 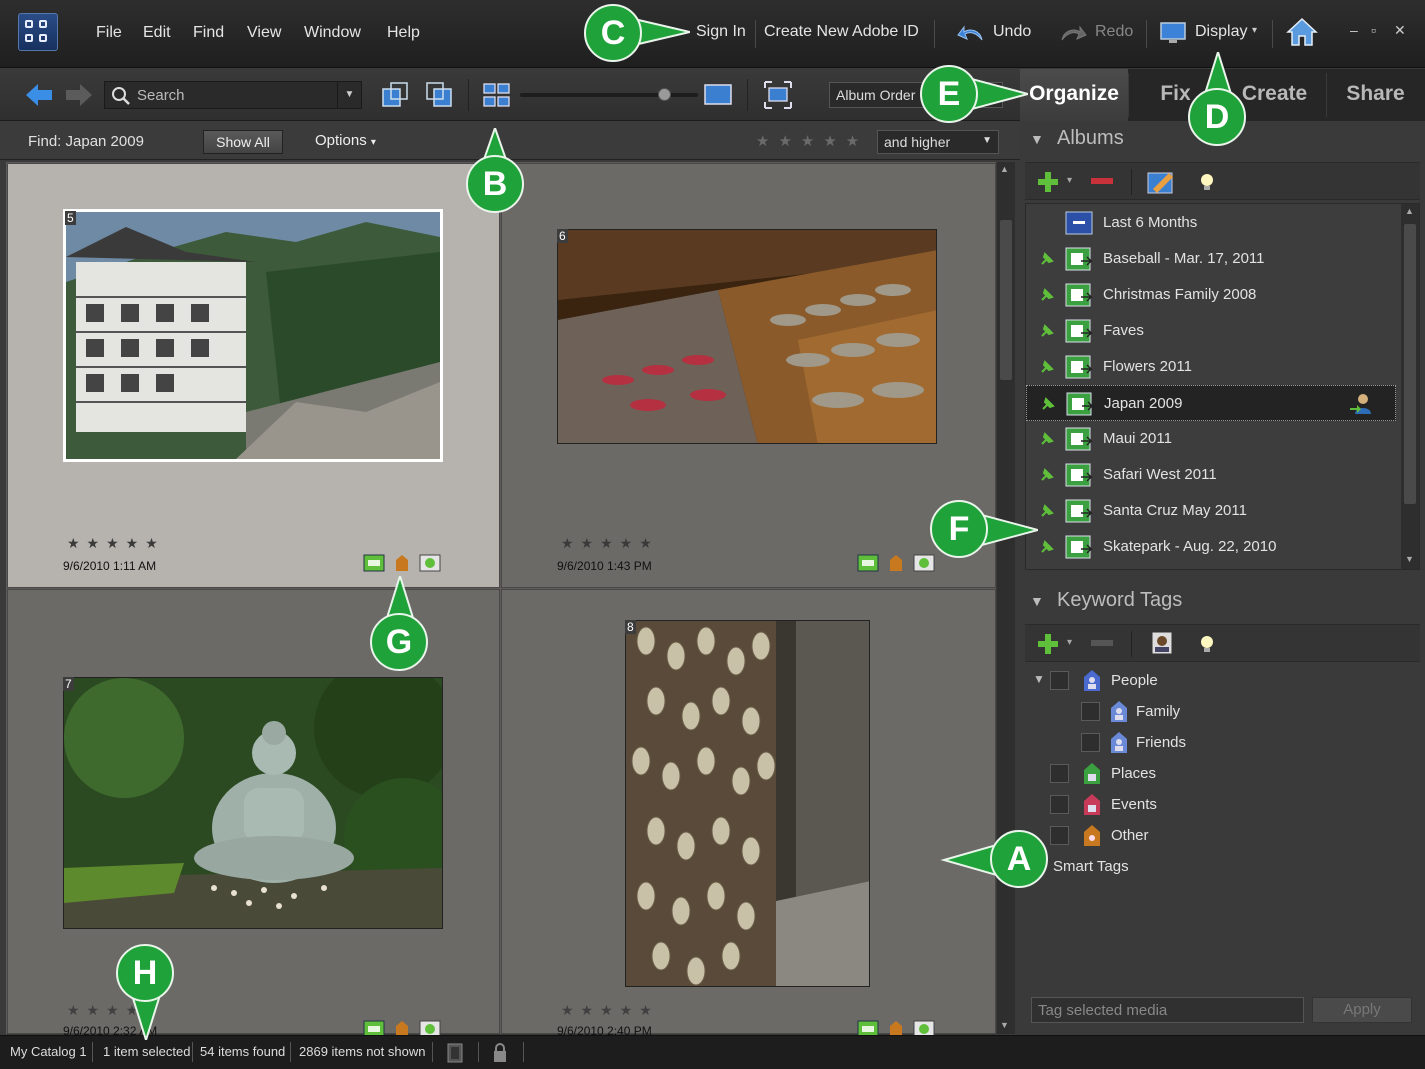 What do you see at coordinates (1211, 439) in the screenshot?
I see `album-item: Maui 2011` at bounding box center [1211, 439].